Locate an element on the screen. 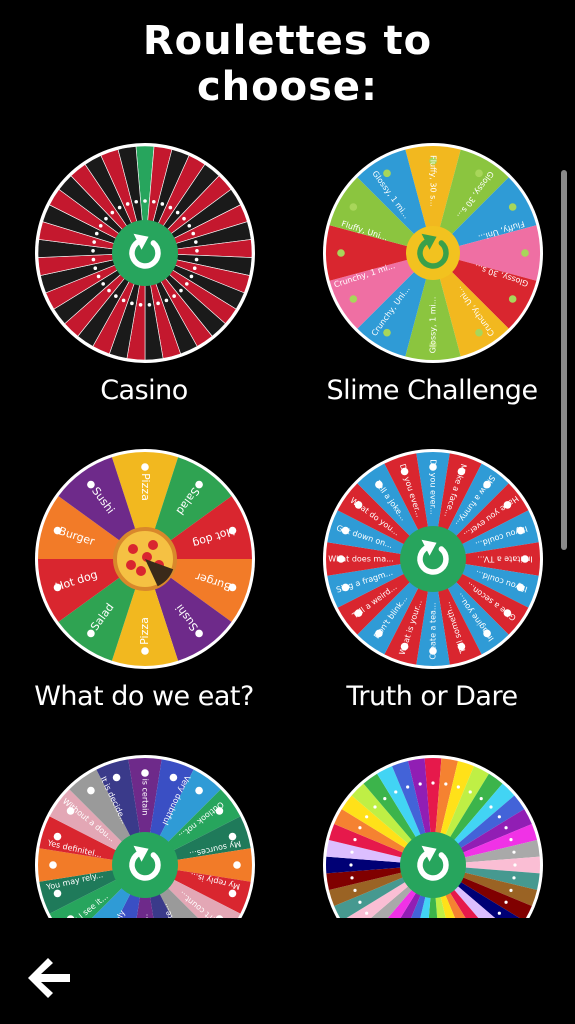 The image size is (575, 1024). scrollbar is located at coordinates (564, 360).